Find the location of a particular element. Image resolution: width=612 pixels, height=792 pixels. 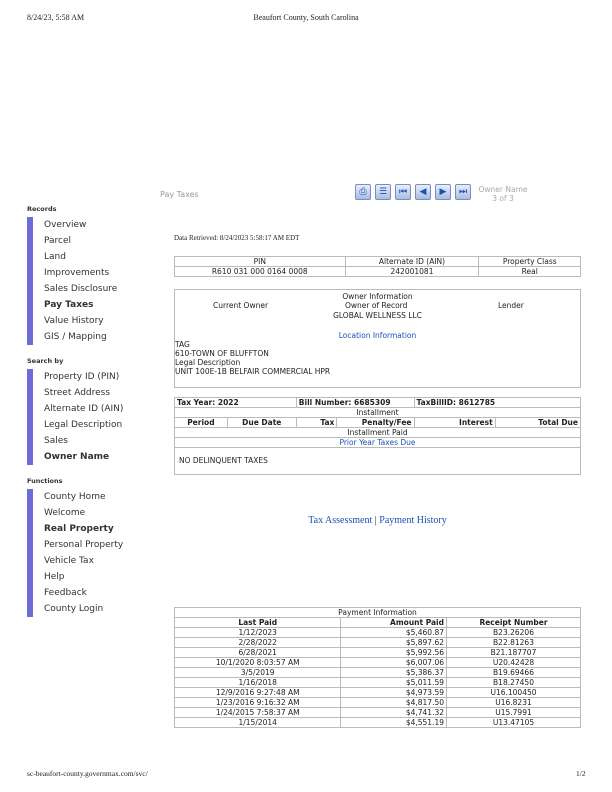

installment-heading: Installment is located at coordinates (377, 412).